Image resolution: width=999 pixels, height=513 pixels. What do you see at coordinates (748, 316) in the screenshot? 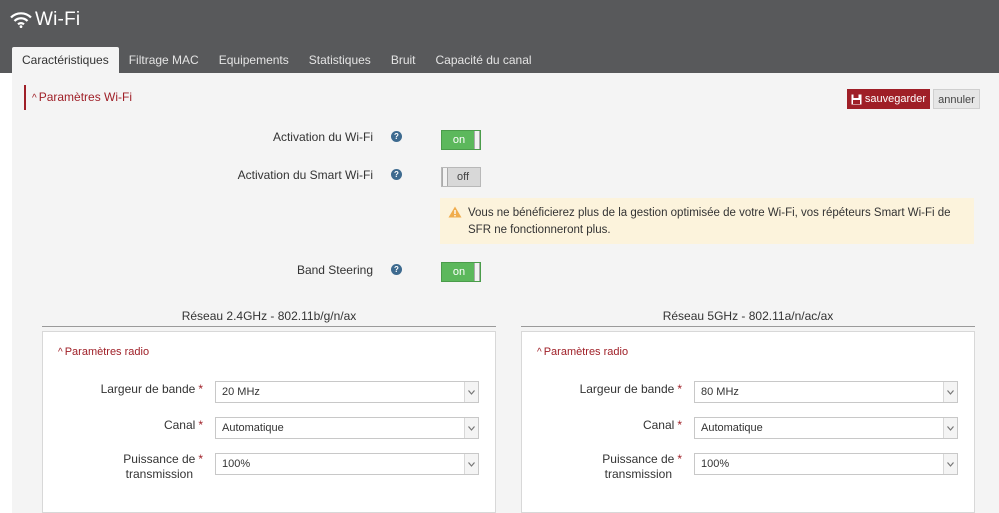
I see `network-5ghz-title: Réseau 5GHz - 802.11a/n/ac/ax` at bounding box center [748, 316].